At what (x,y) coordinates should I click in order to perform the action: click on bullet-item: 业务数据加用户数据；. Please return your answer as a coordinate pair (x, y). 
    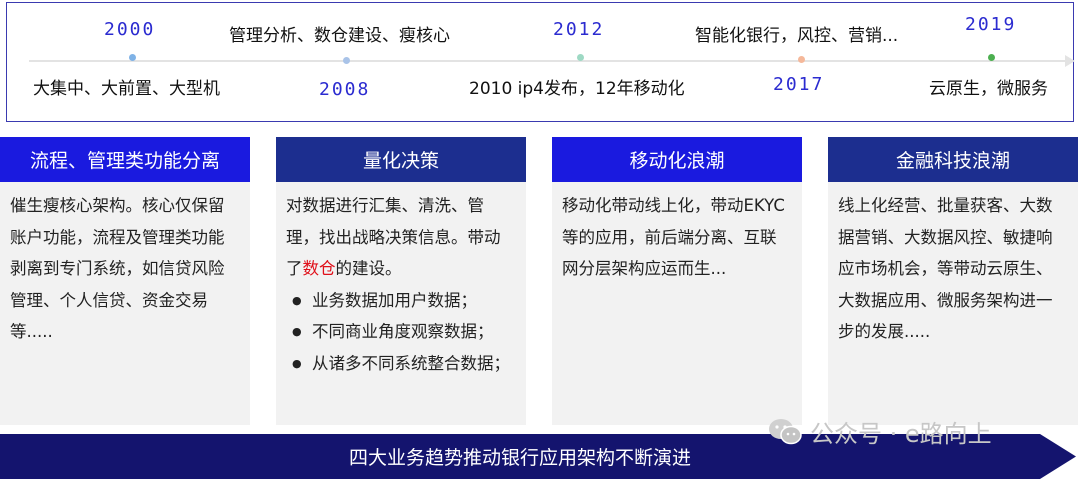
    Looking at the image, I should click on (400, 301).